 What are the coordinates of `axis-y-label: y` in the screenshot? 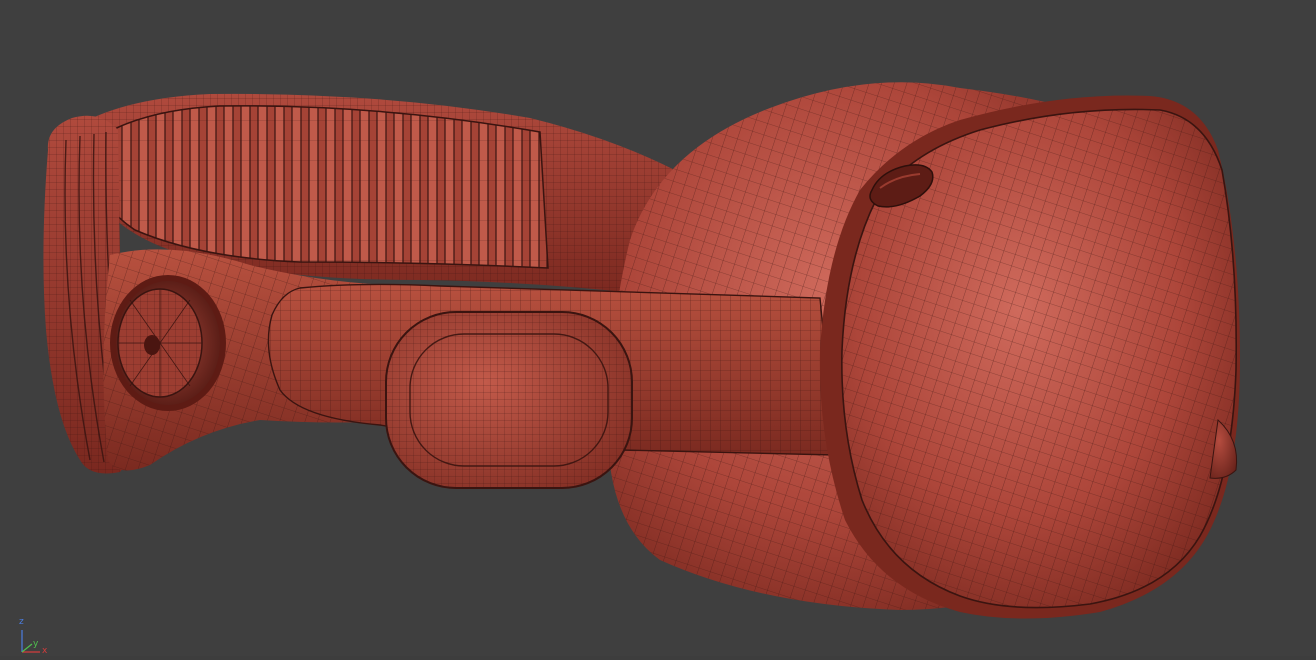 It's located at (36, 644).